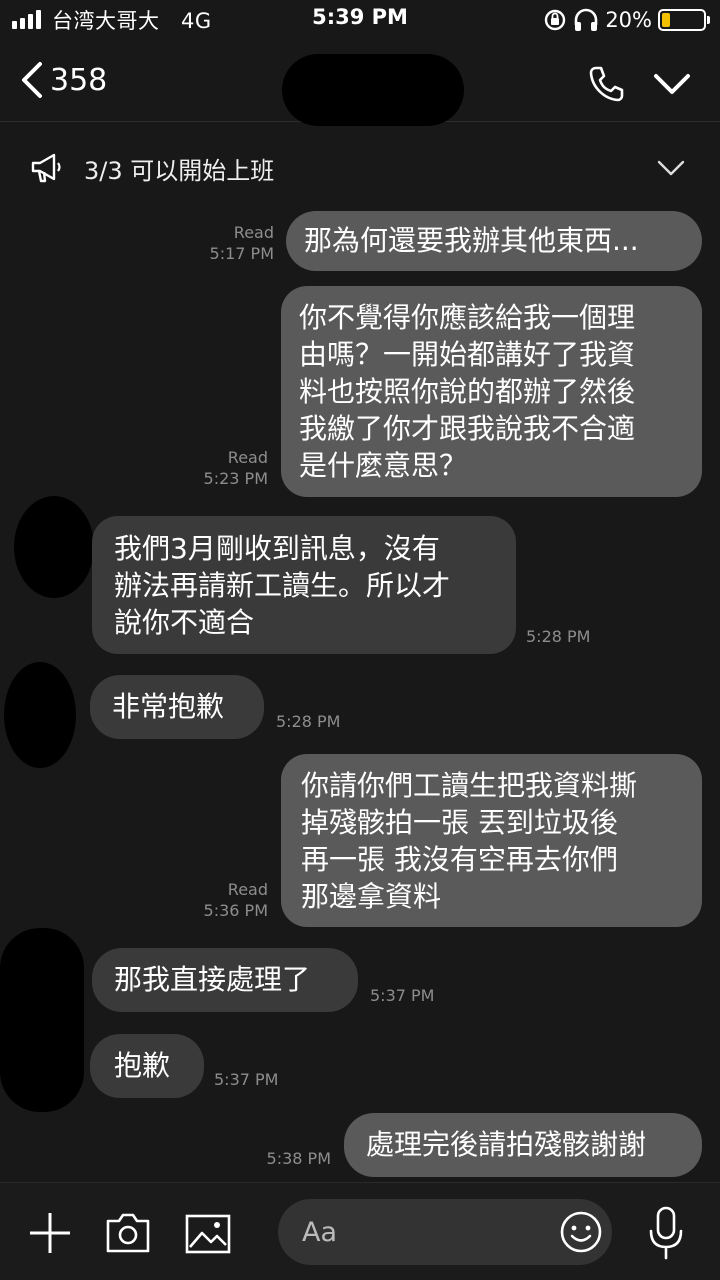 Image resolution: width=720 pixels, height=1280 pixels. I want to click on back-button: 358, so click(62, 80).